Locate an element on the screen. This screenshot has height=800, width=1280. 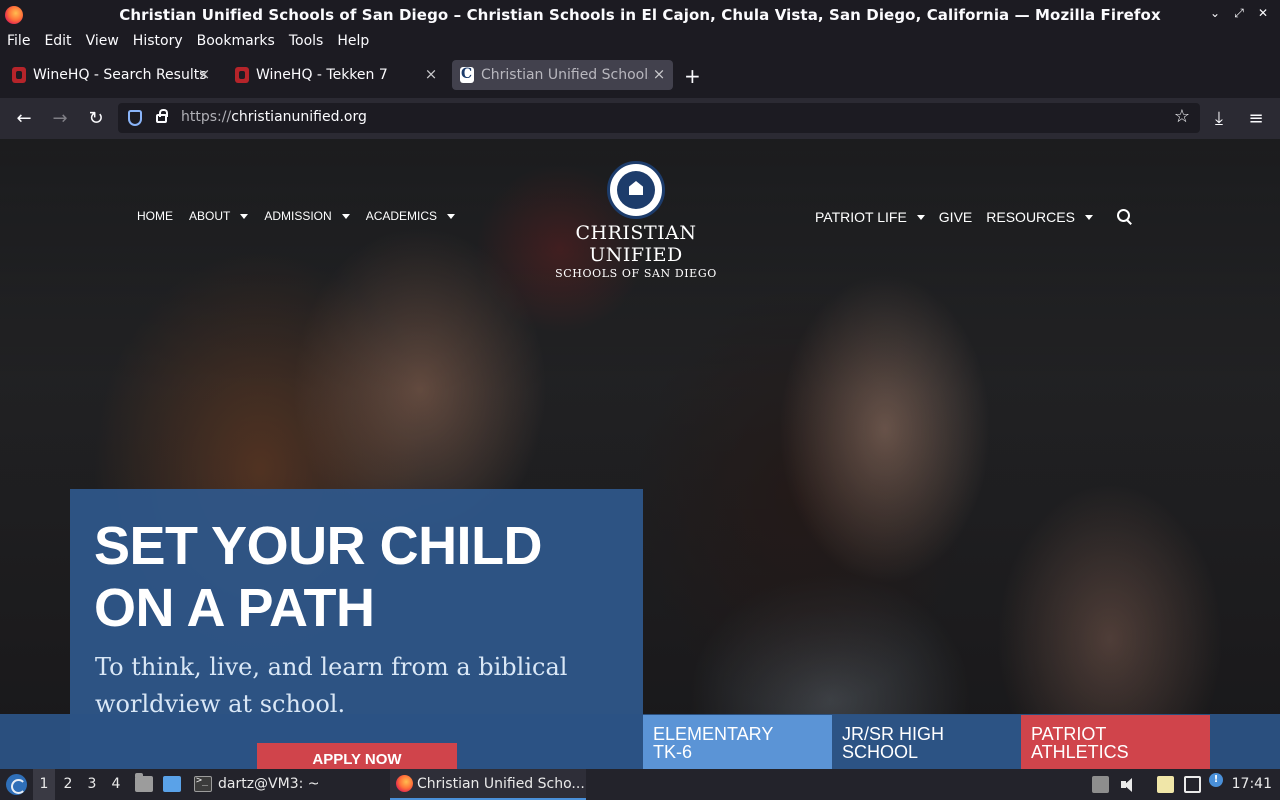
tab-label: WineHQ - Search Results is located at coordinates (120, 75).